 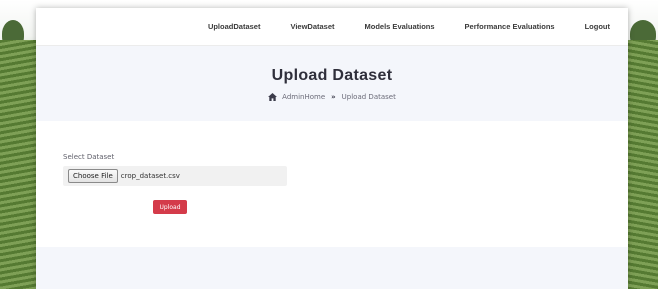 What do you see at coordinates (234, 26) in the screenshot?
I see `nav-upload-dataset: UploadDataset` at bounding box center [234, 26].